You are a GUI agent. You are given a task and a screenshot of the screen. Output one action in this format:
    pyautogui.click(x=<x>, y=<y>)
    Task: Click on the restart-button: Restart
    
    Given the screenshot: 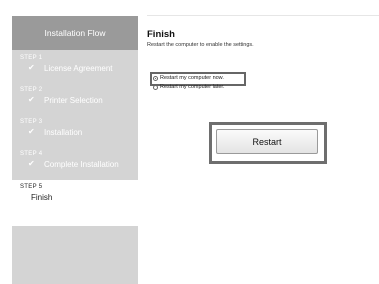 What is the action you would take?
    pyautogui.click(x=267, y=141)
    